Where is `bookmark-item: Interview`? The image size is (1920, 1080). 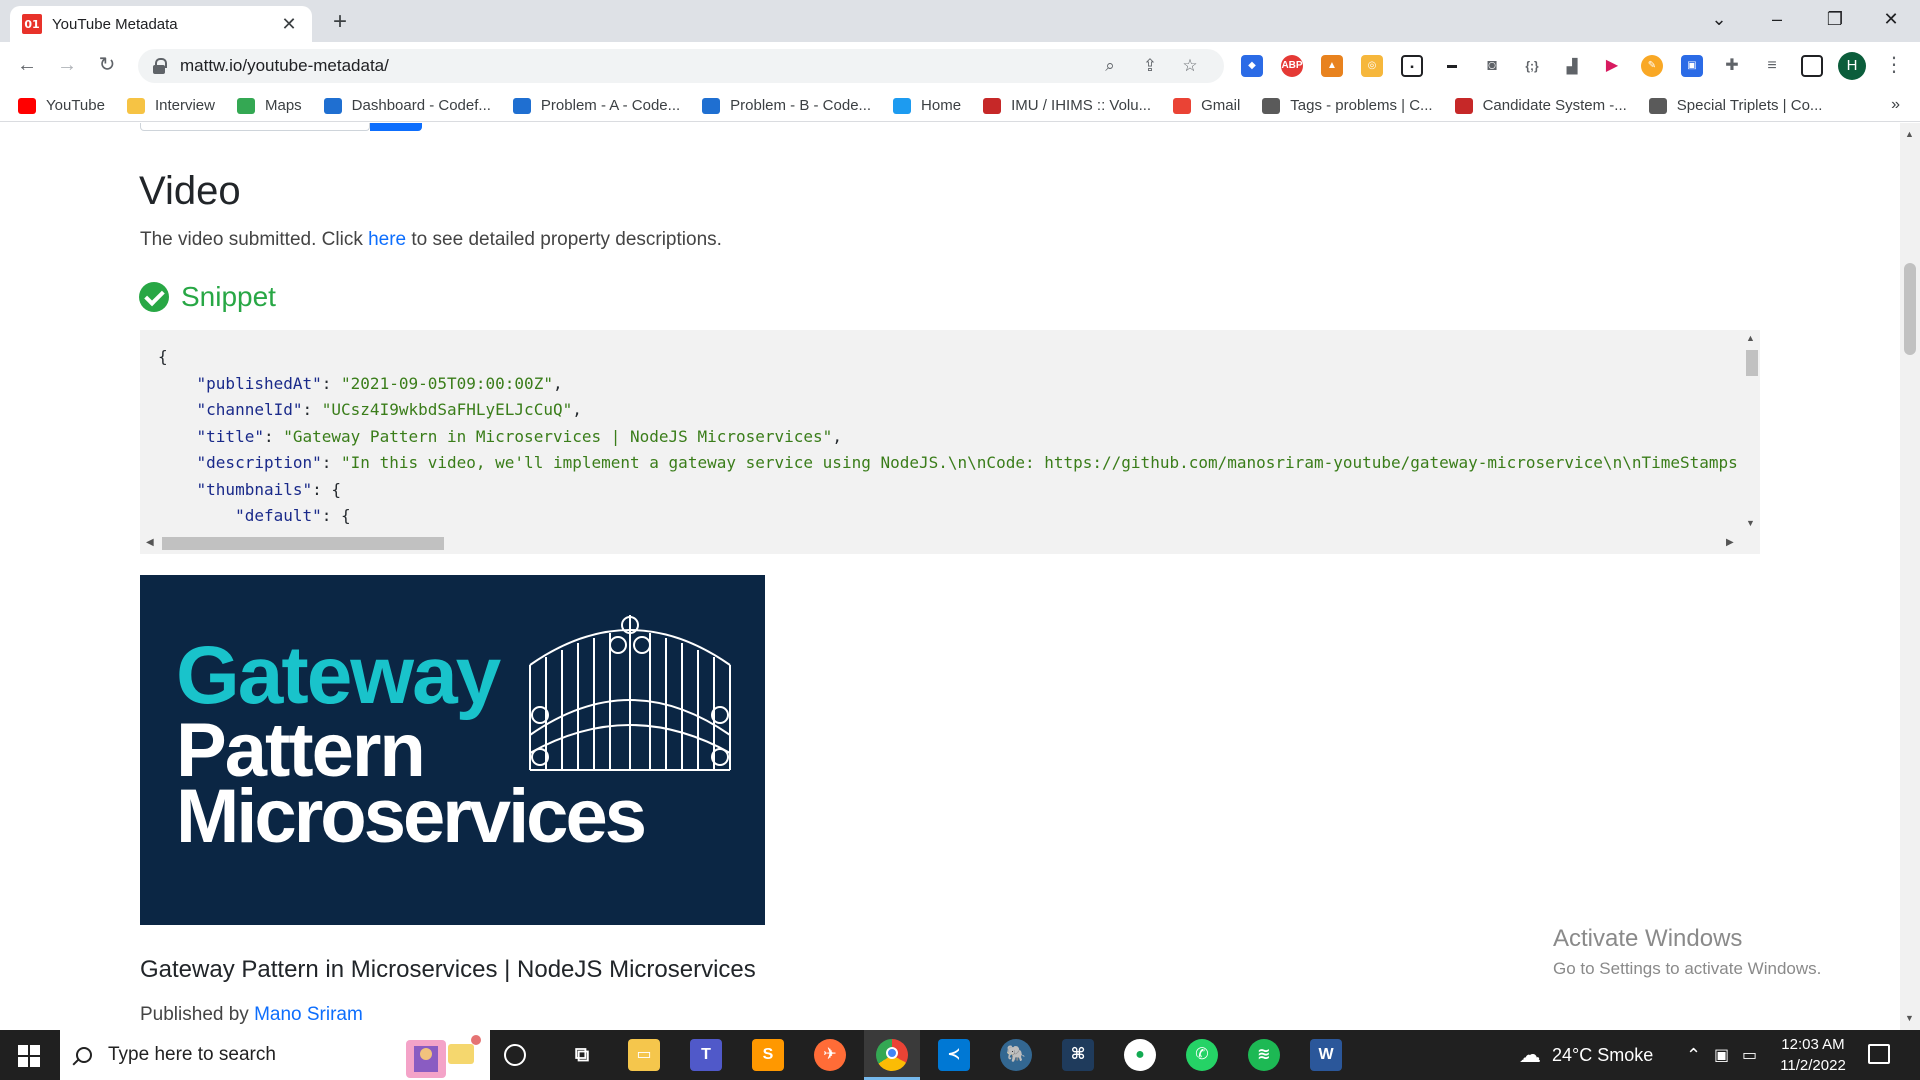
bookmark-item: Interview is located at coordinates (170, 105).